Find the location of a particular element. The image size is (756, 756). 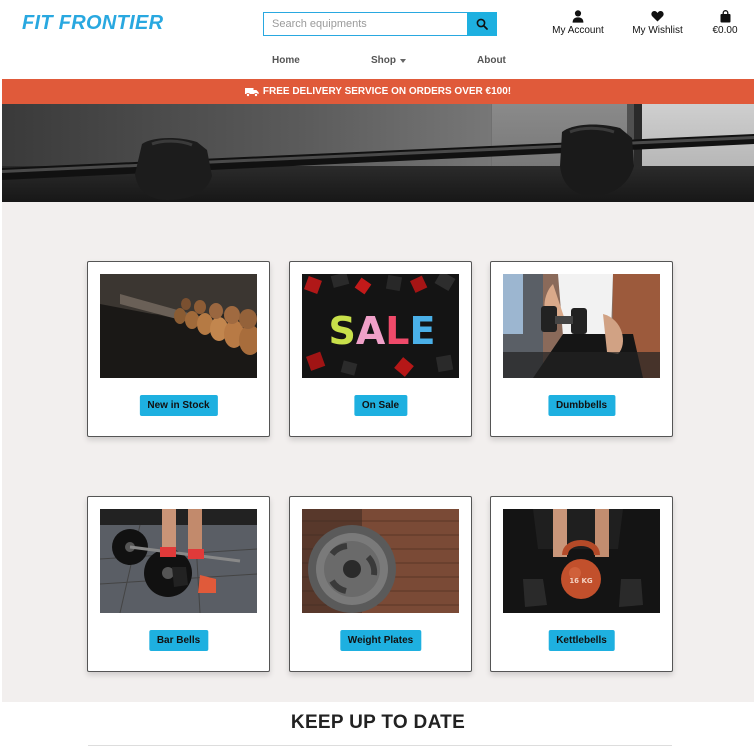

search-input is located at coordinates (365, 24).